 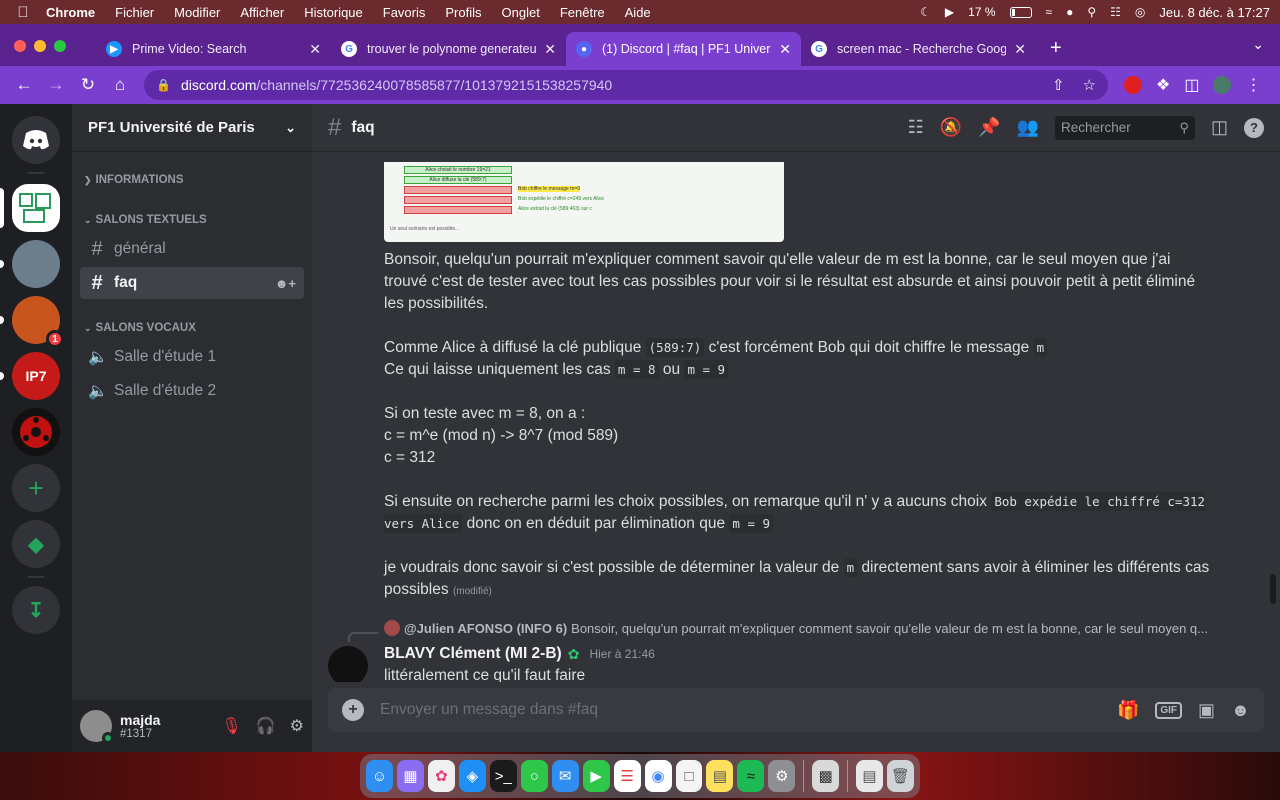 What do you see at coordinates (473, 654) in the screenshot?
I see `message-author: BLAVY Clément (MI 2-B)` at bounding box center [473, 654].